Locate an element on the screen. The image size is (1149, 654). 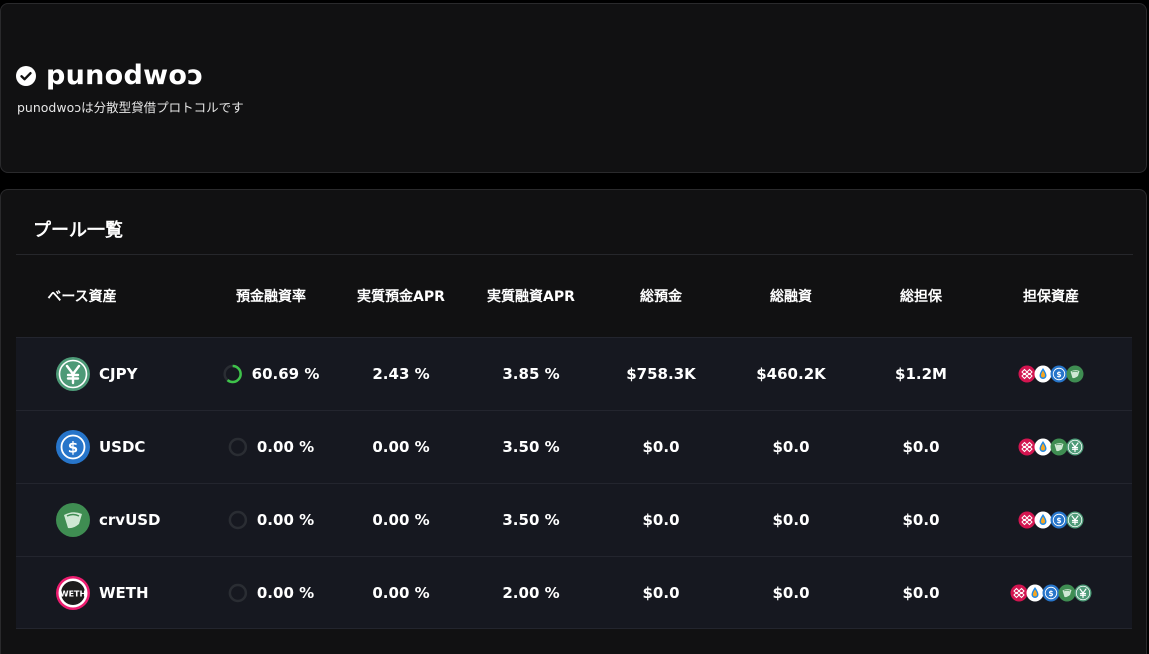
asset-name: USDC is located at coordinates (122, 447).